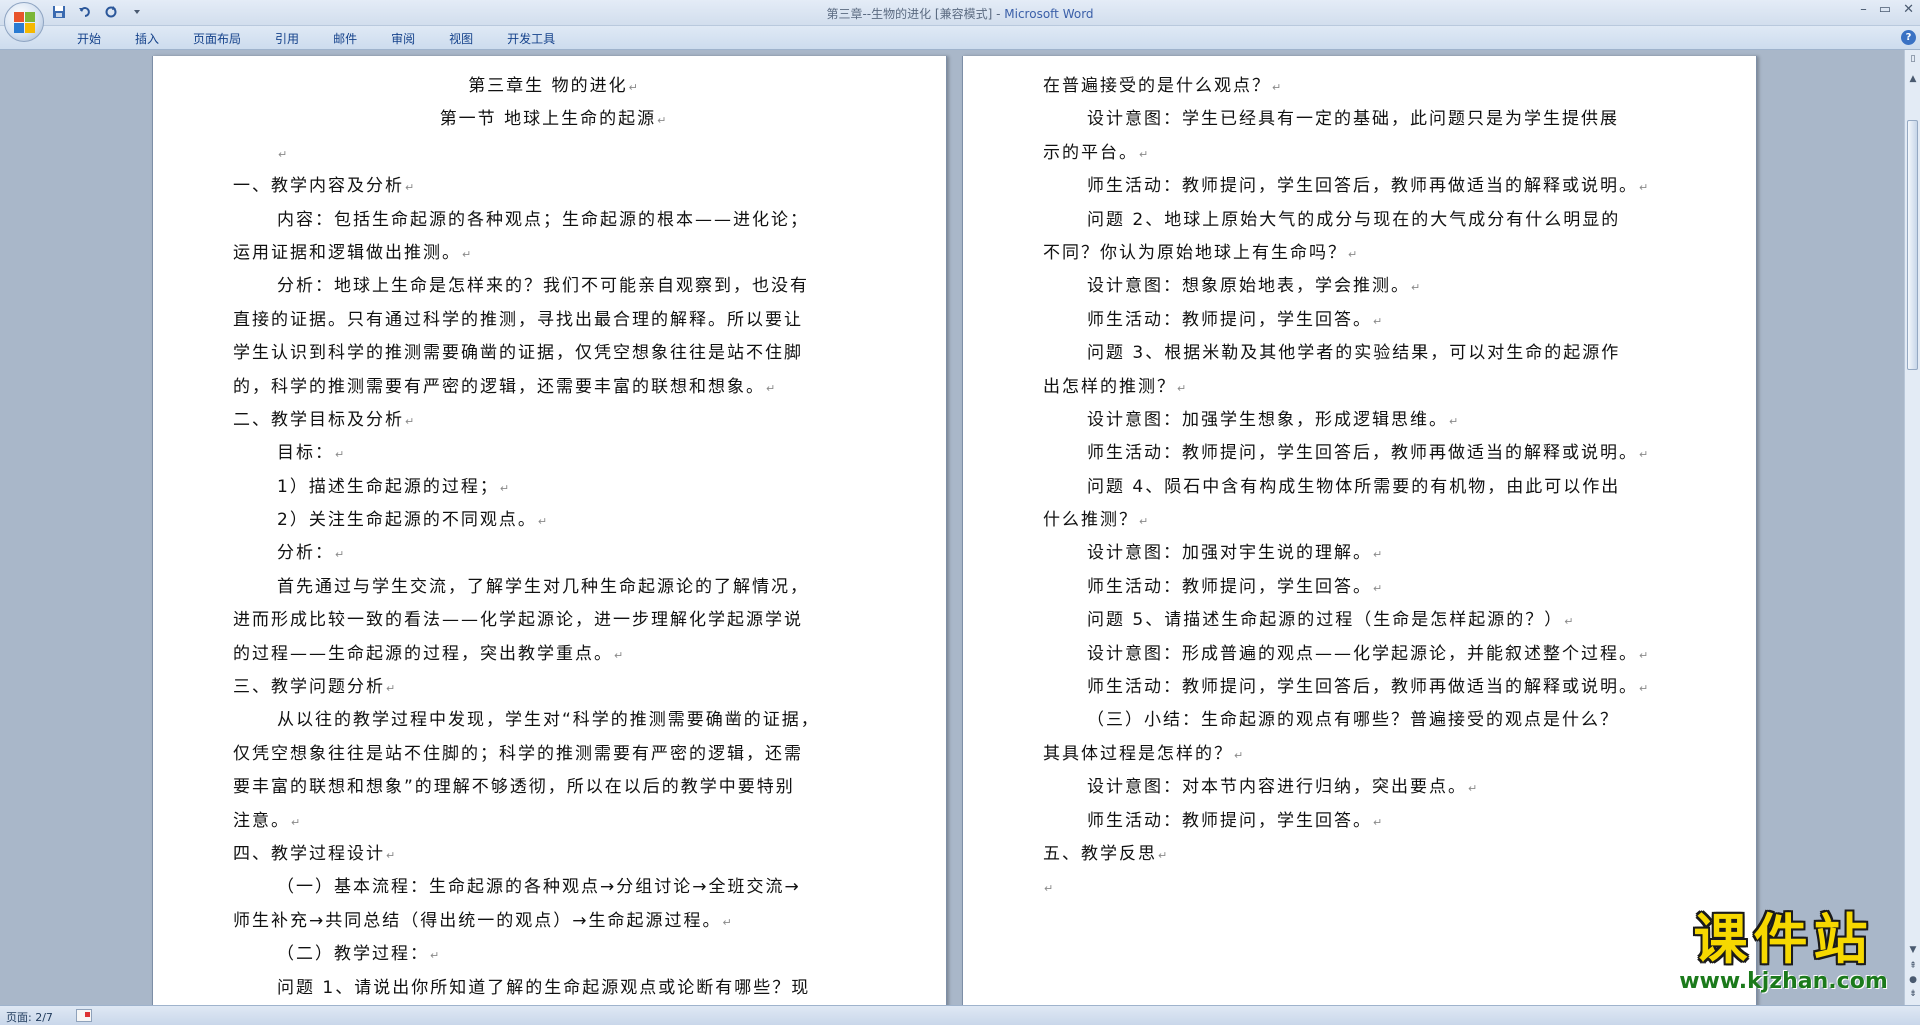  I want to click on right-paragraph-line: （三）小结：生命起源的观点有哪些？普遍接受的观点是什么？, so click(1363, 720).